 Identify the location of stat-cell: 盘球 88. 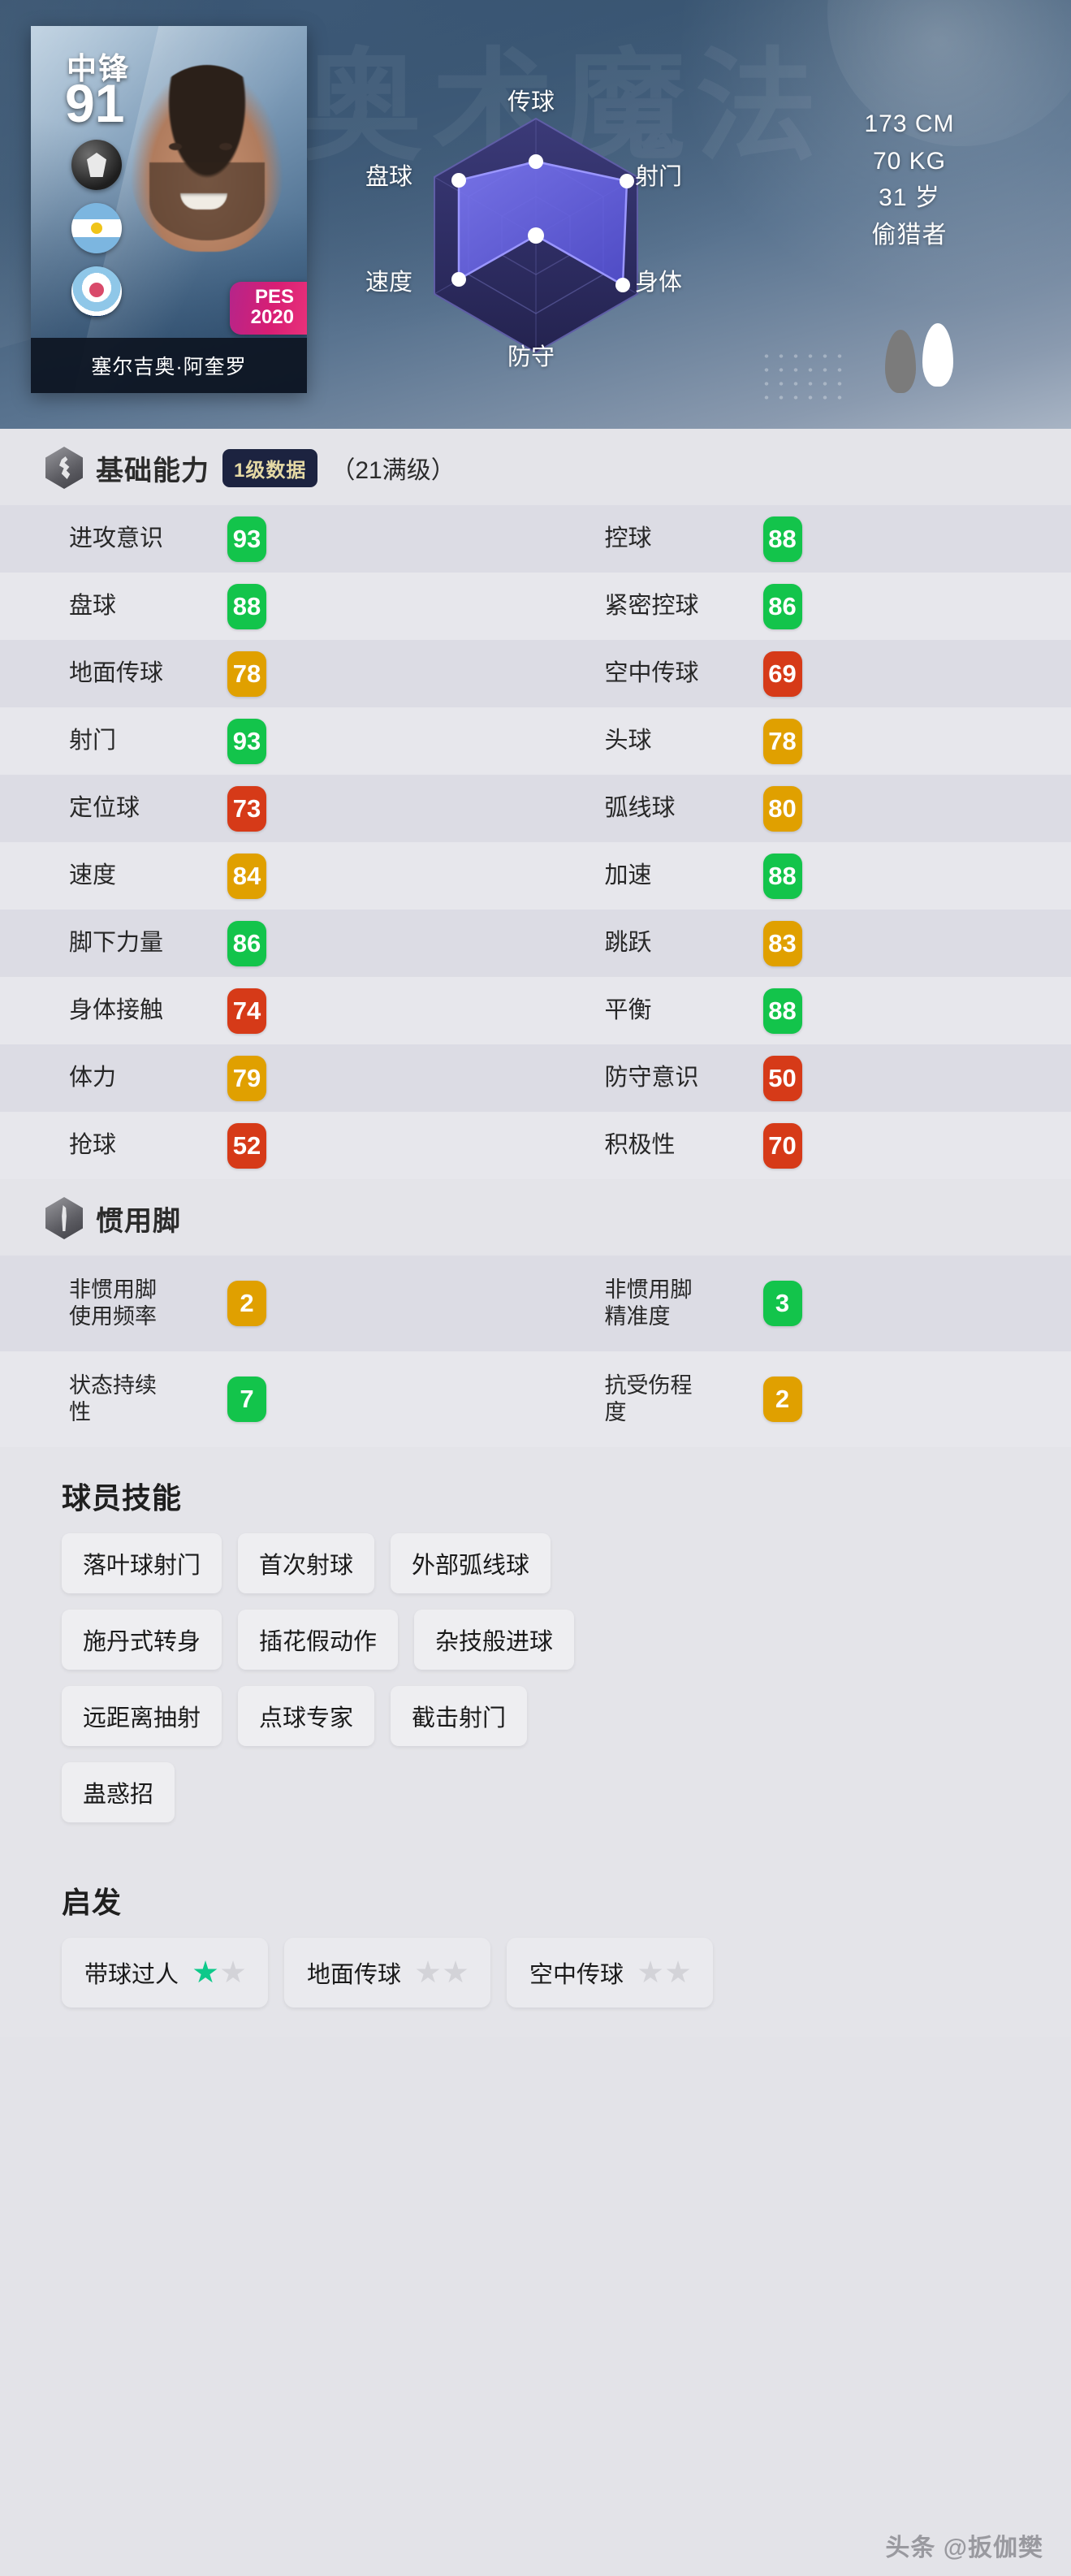
(268, 606).